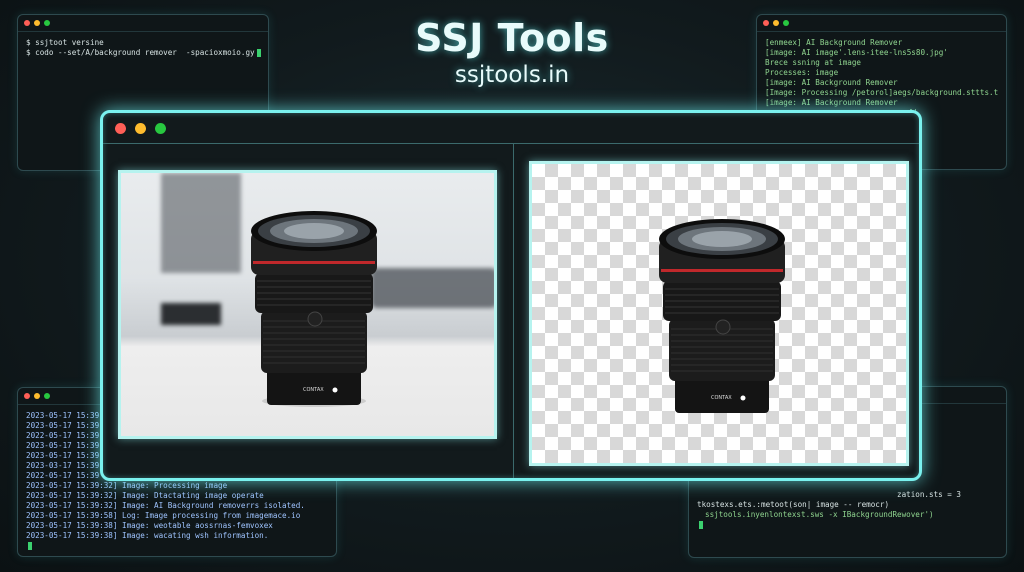 The height and width of the screenshot is (572, 1024). What do you see at coordinates (831, 102) in the screenshot?
I see `terminal-line: [image: AI Background Remover` at bounding box center [831, 102].